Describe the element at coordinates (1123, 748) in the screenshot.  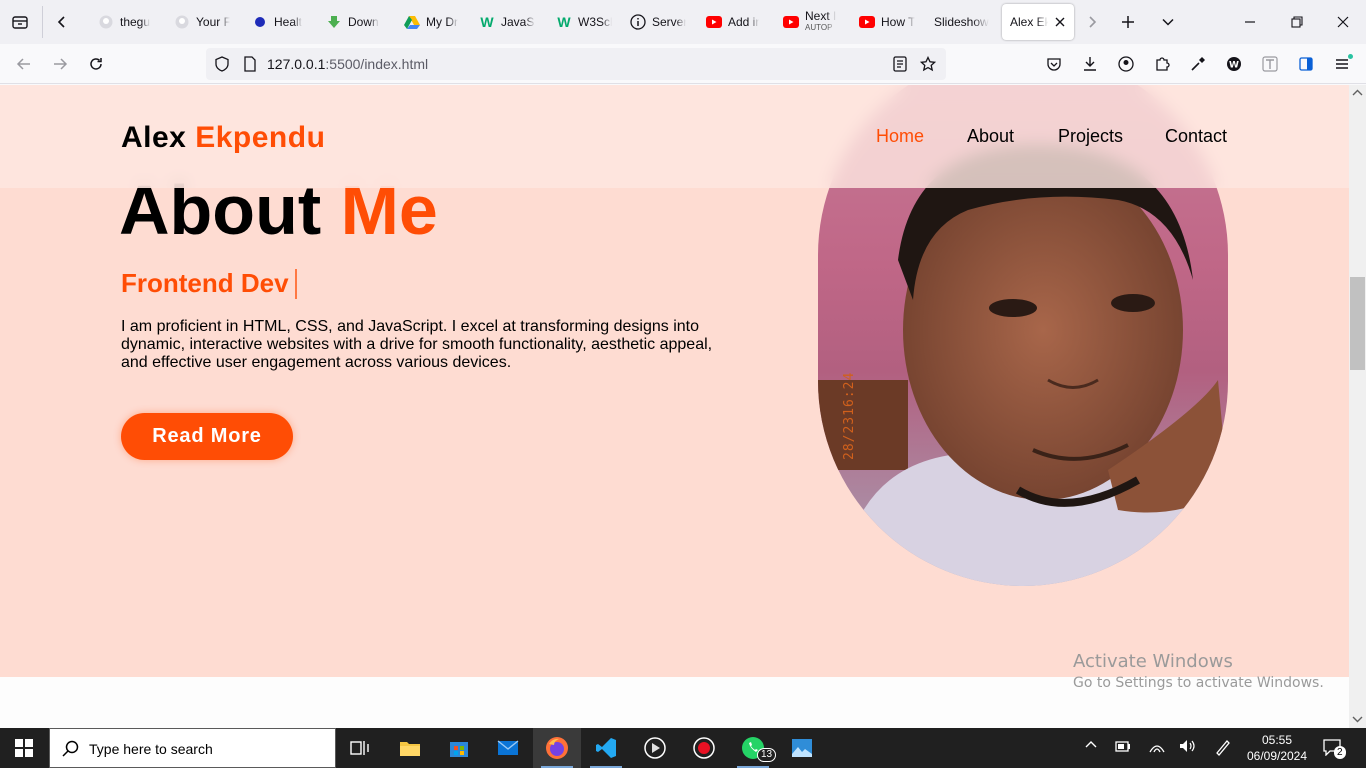
I see `battery-icon` at that location.